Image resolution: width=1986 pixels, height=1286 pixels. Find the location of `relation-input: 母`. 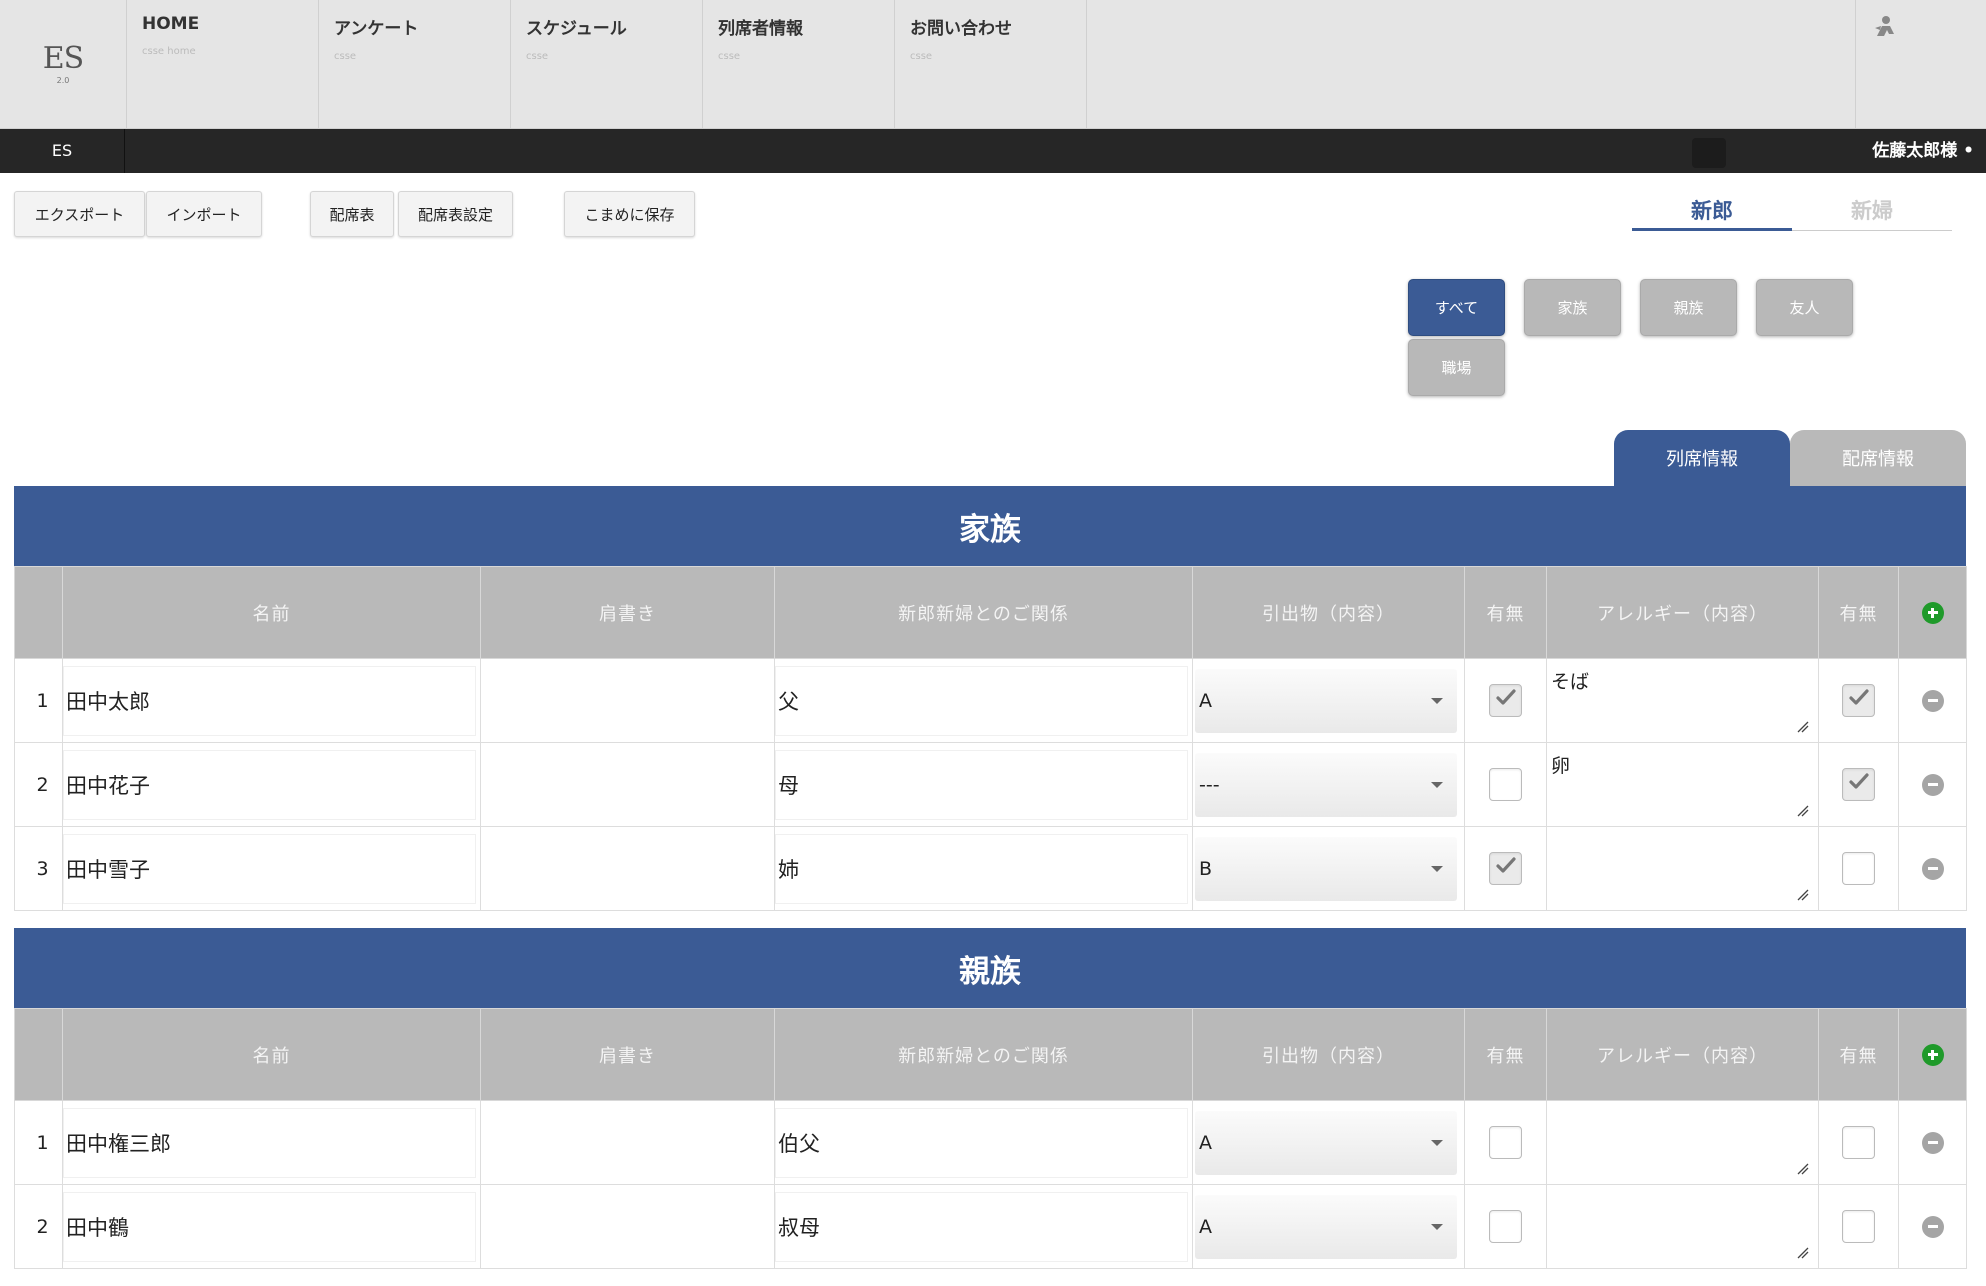

relation-input: 母 is located at coordinates (981, 784).